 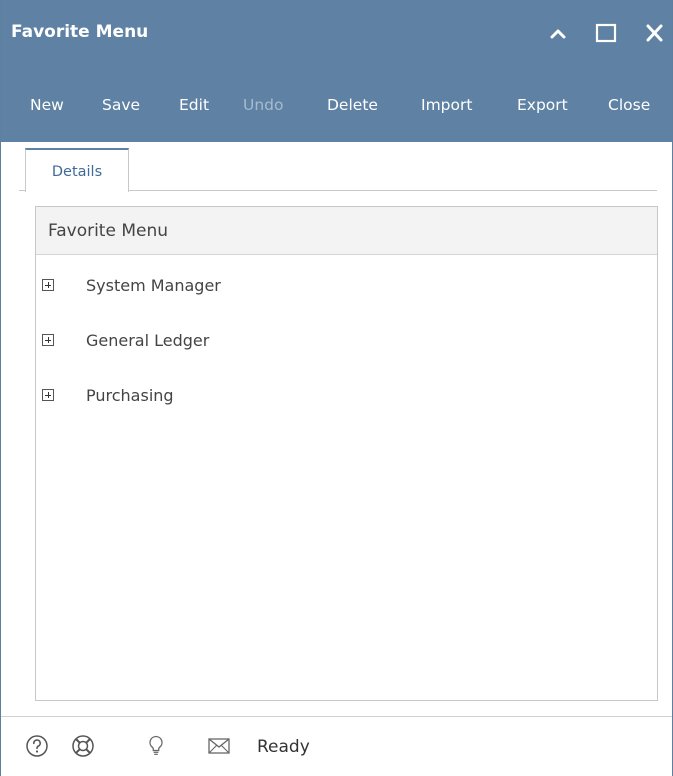 I want to click on chevron-up-icon, so click(x=558, y=34).